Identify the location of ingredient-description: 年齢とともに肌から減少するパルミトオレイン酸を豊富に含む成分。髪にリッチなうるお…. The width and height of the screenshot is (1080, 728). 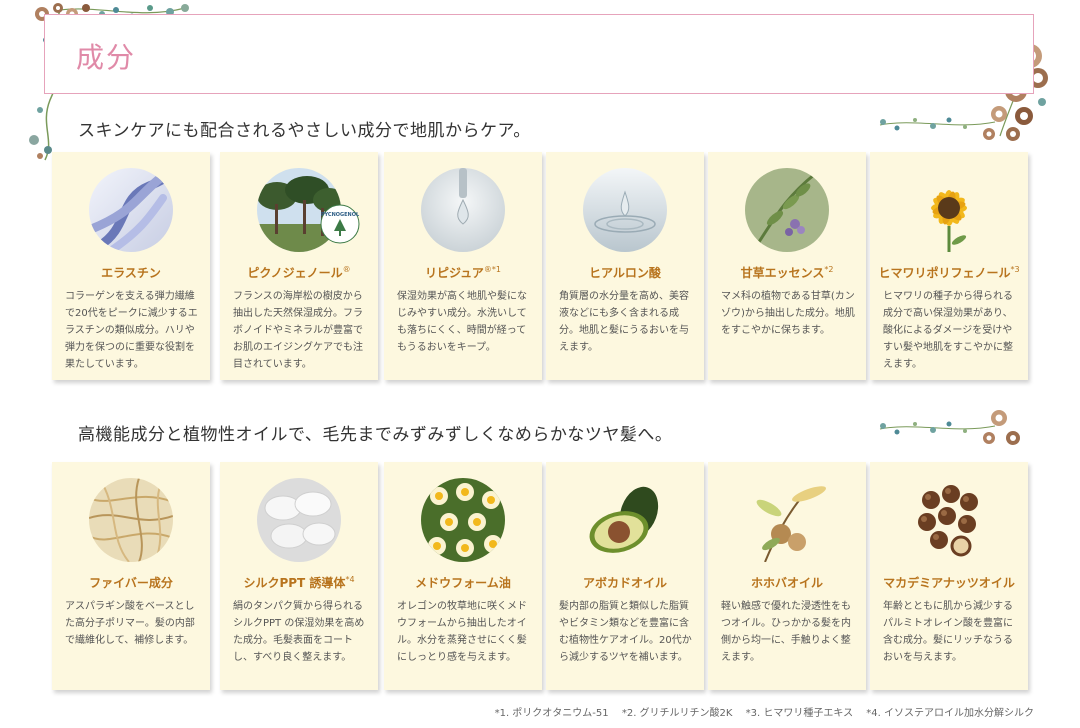
(948, 632).